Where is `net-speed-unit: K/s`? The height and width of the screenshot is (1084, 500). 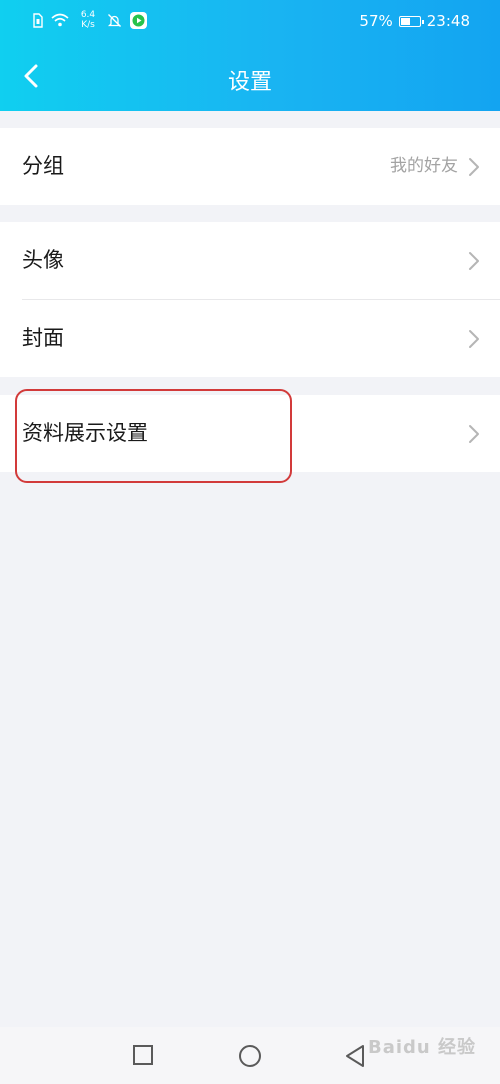 net-speed-unit: K/s is located at coordinates (88, 25).